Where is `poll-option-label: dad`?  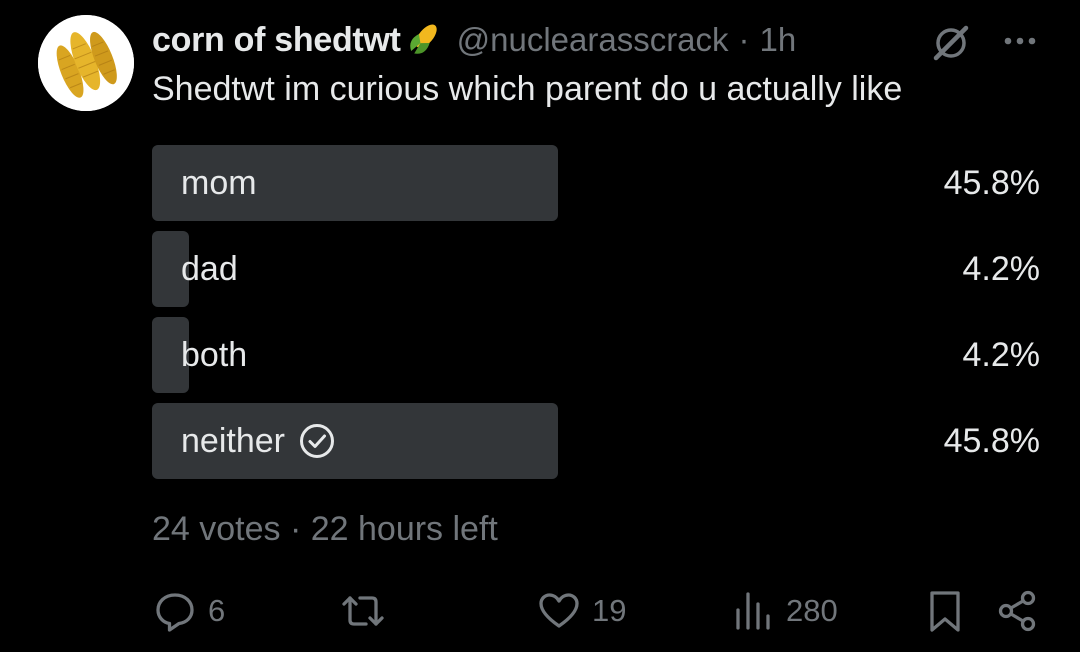
poll-option-label: dad is located at coordinates (209, 268).